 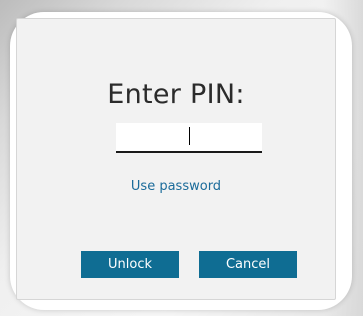 I want to click on unlock-button: Unlock, so click(x=130, y=264).